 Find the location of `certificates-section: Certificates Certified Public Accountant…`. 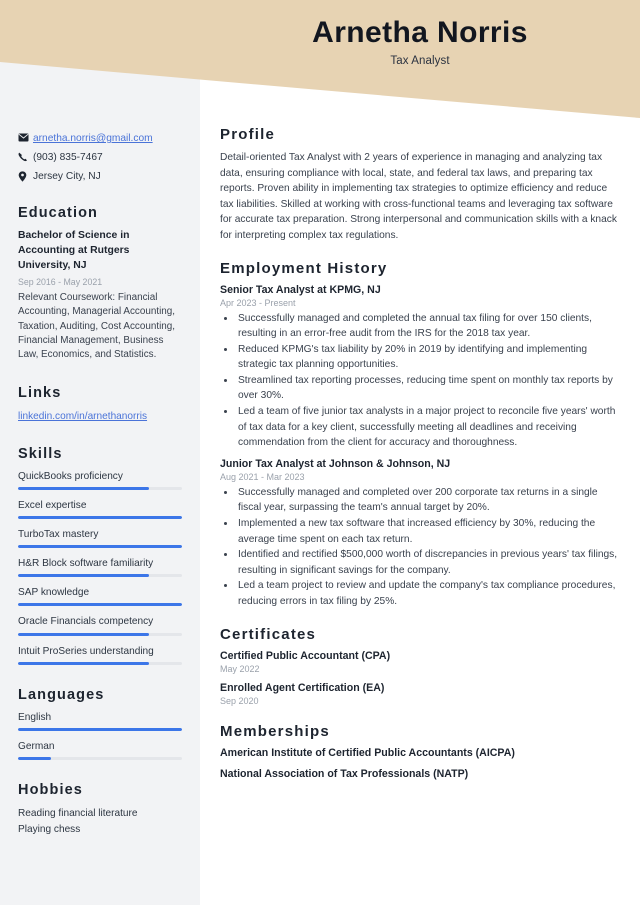

certificates-section: Certificates Certified Public Accountant… is located at coordinates (419, 666).